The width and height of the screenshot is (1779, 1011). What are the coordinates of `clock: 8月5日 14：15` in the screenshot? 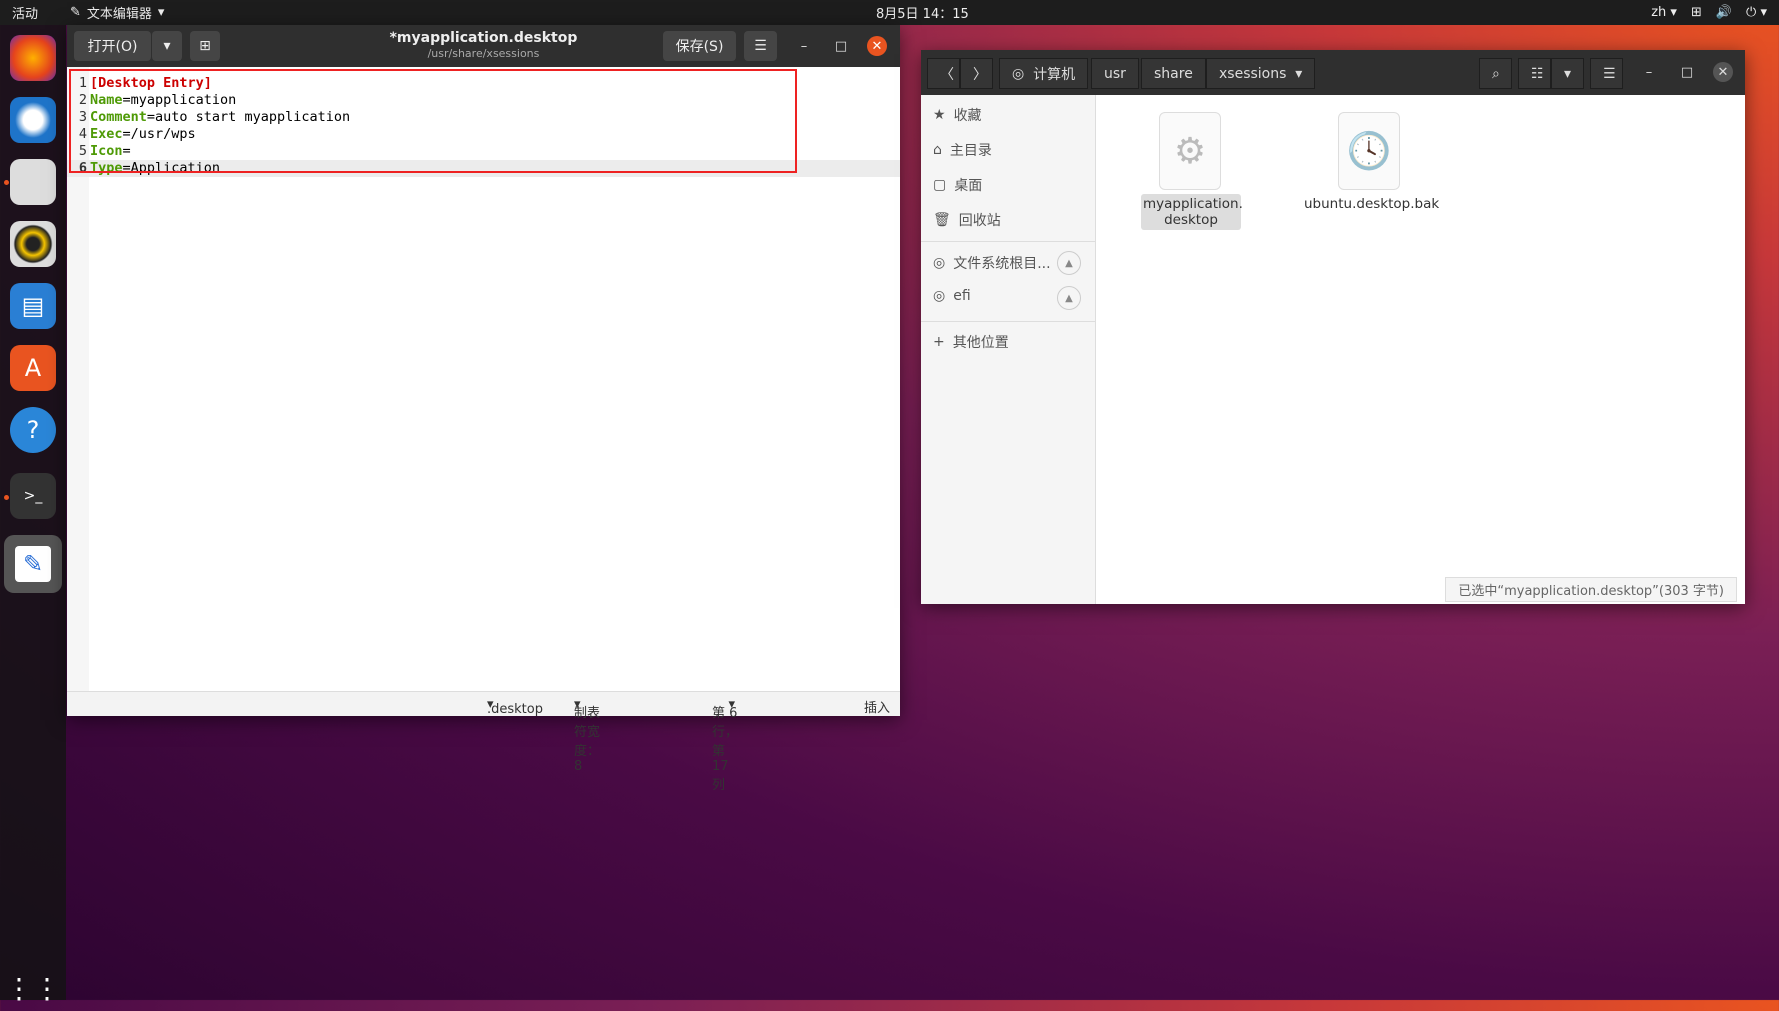 It's located at (922, 12).